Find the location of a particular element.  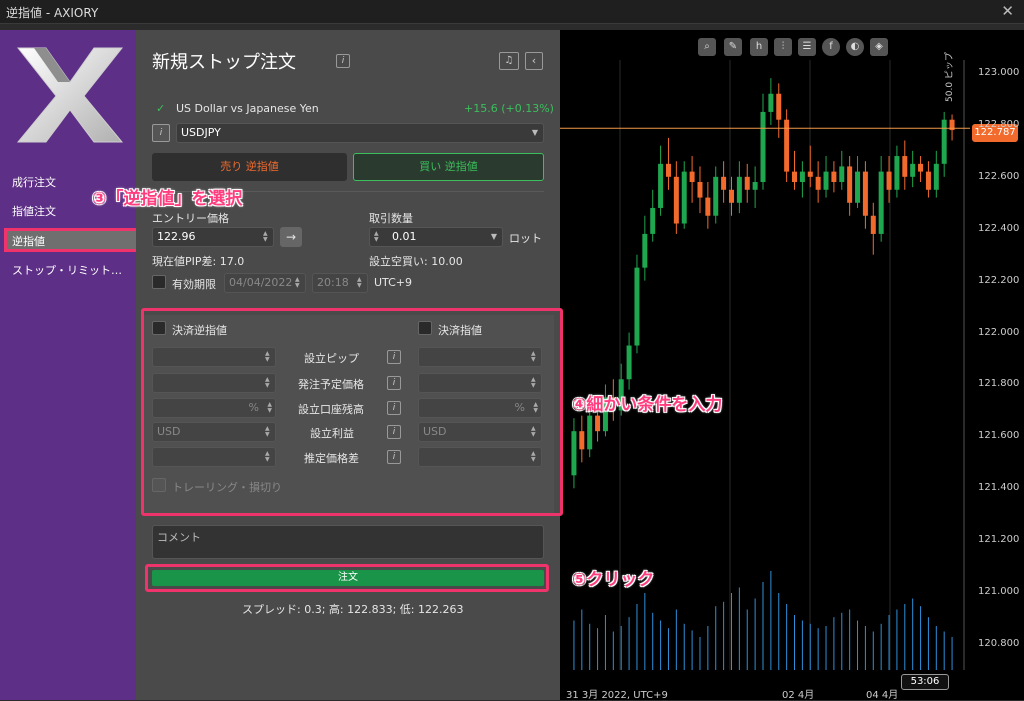

buy-stop-button: 買い 逆指値 is located at coordinates (448, 167).